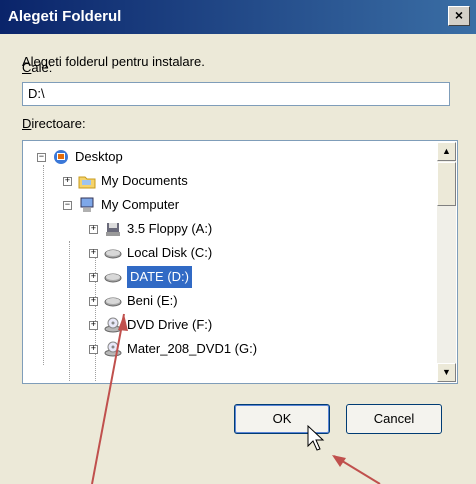 Image resolution: width=476 pixels, height=484 pixels. I want to click on arrowhead-icon, so click(339, 461).